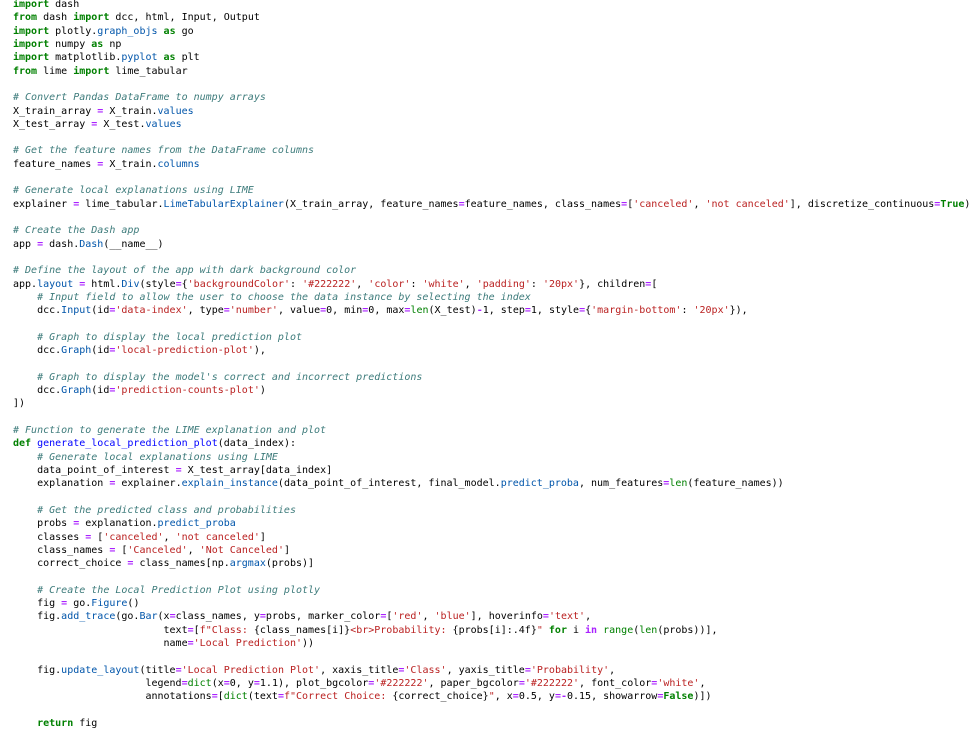 The image size is (980, 737). Describe the element at coordinates (70, 44) in the screenshot. I see `code-token: numpy` at that location.